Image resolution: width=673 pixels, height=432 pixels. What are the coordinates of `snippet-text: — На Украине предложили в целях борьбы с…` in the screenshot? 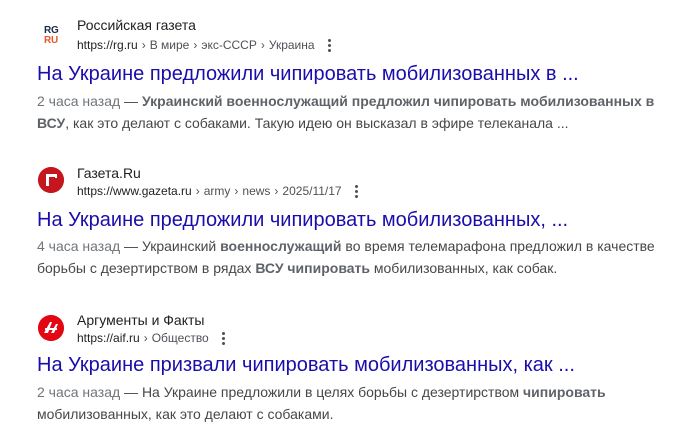 It's located at (322, 392).